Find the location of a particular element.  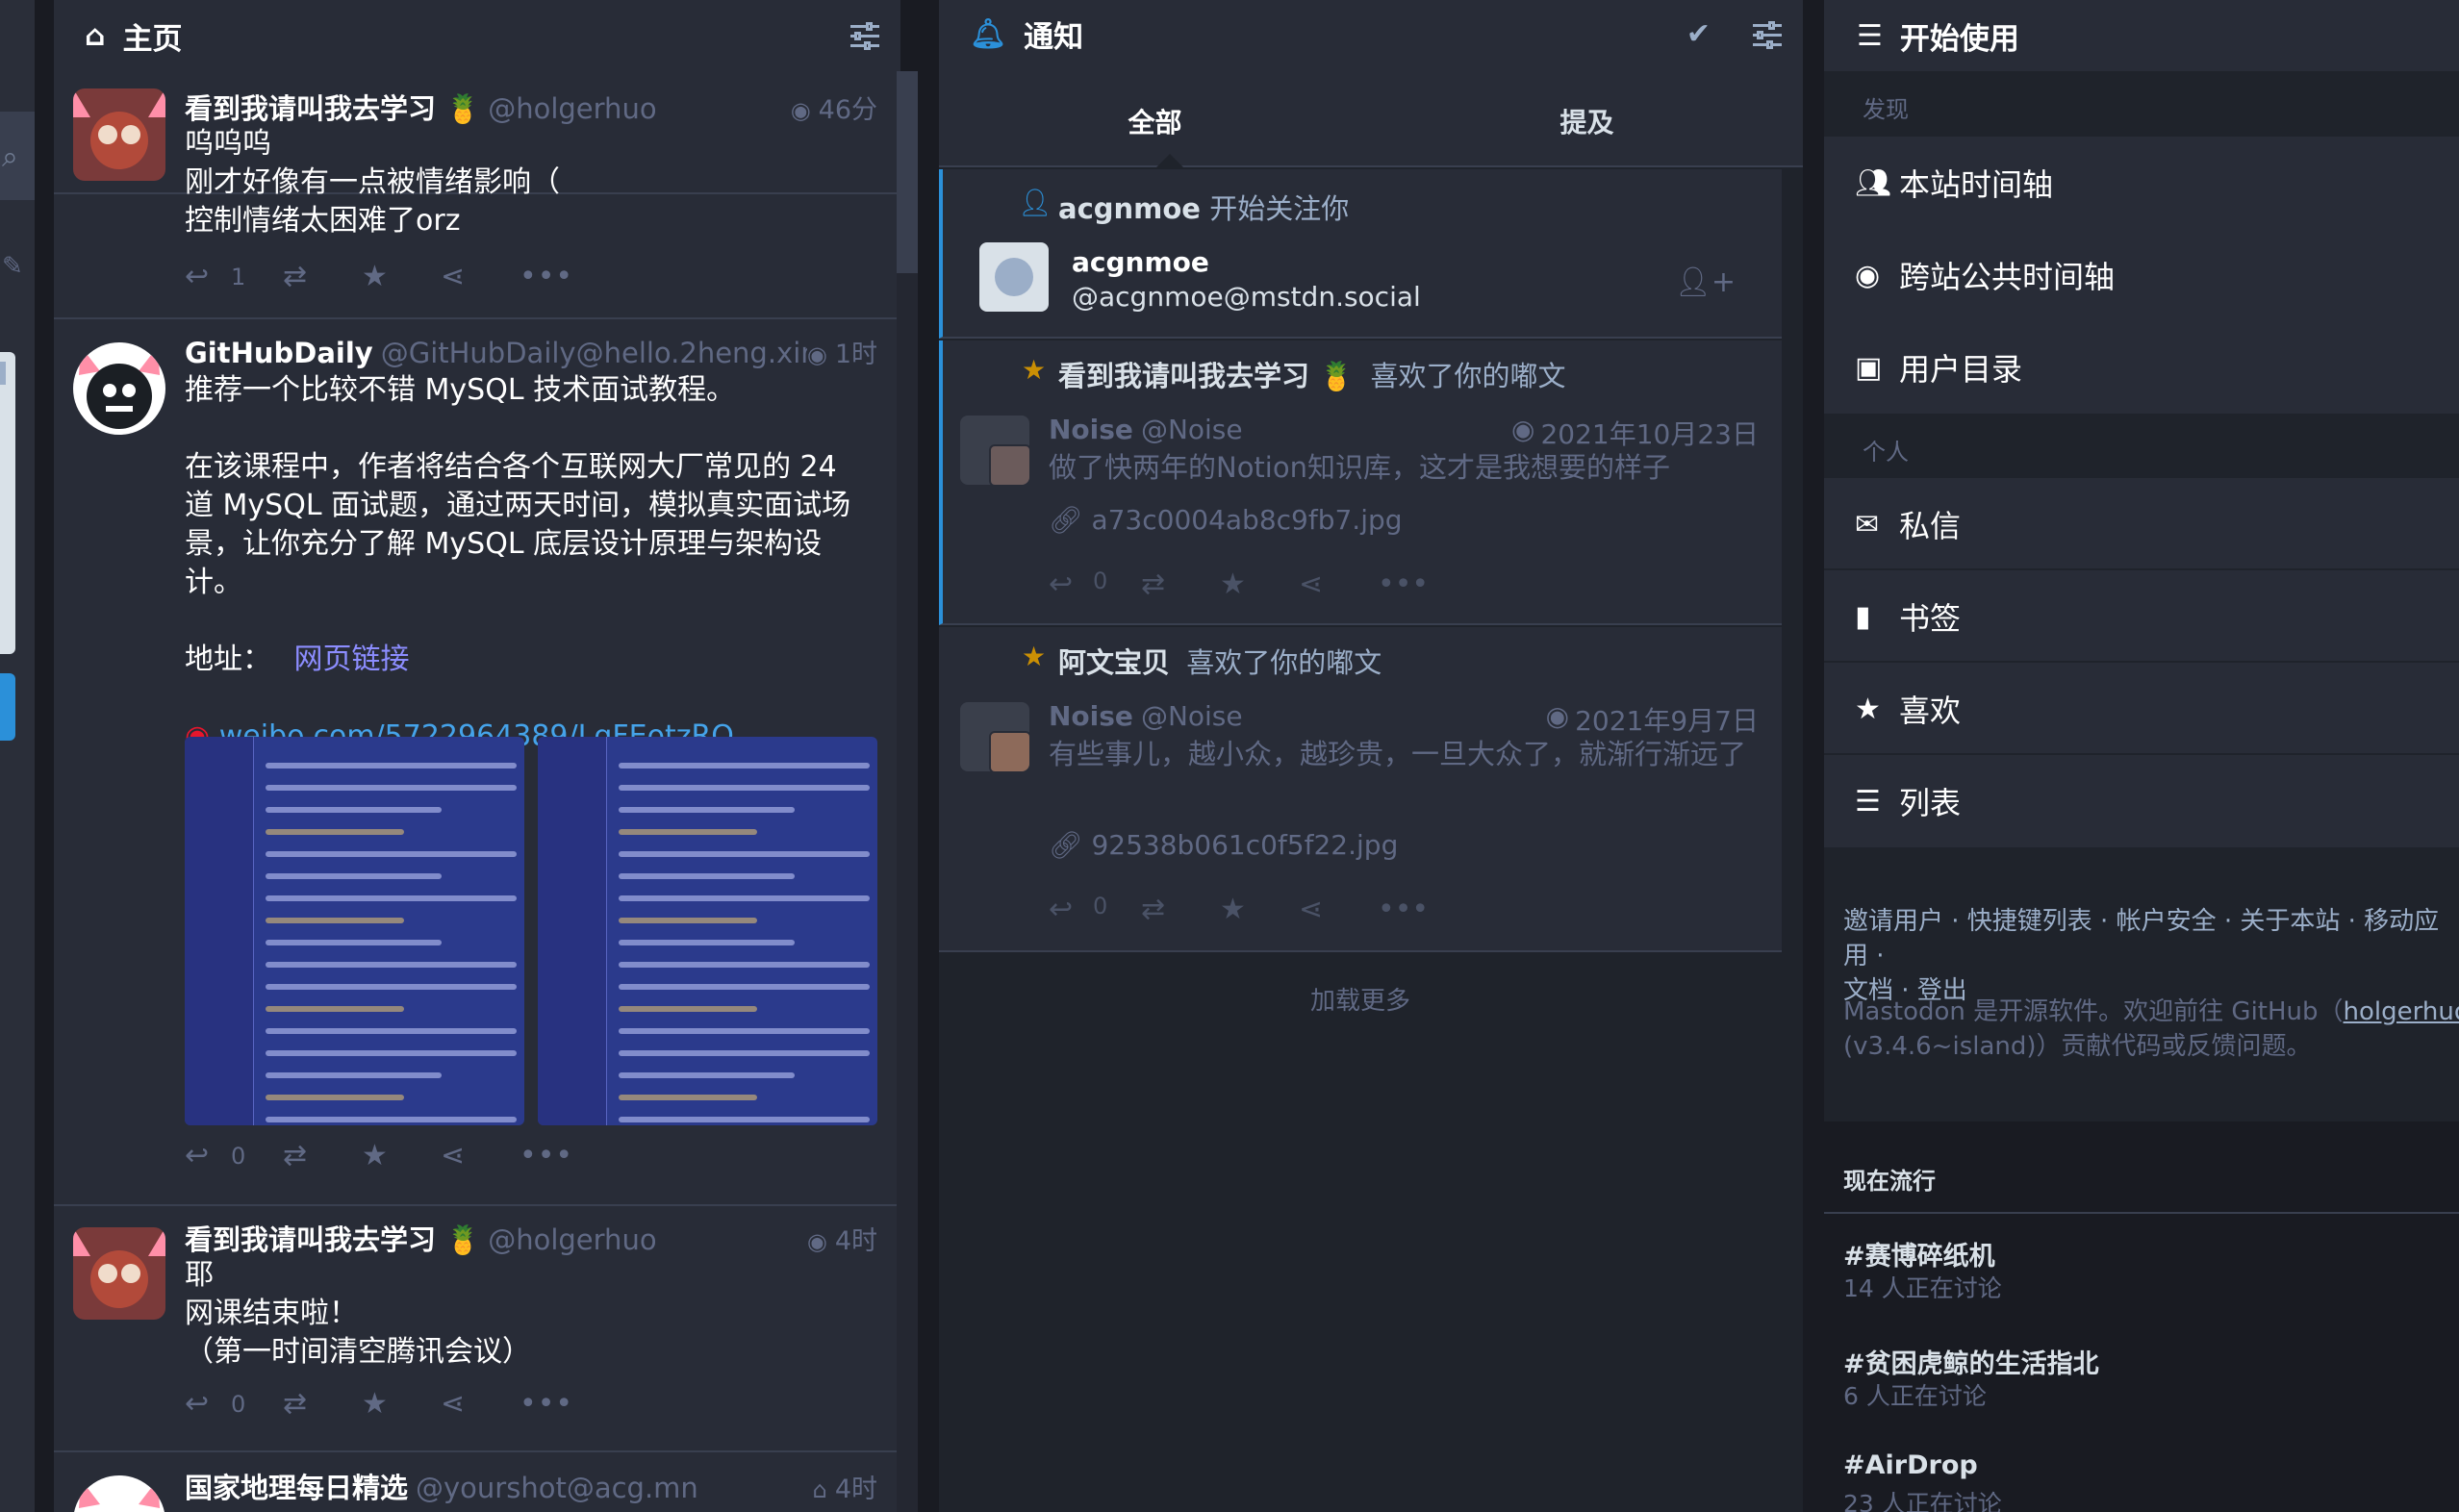

attachment-link: 🔗︎ a73c0004ab8c9fb7.jpg is located at coordinates (1226, 520).